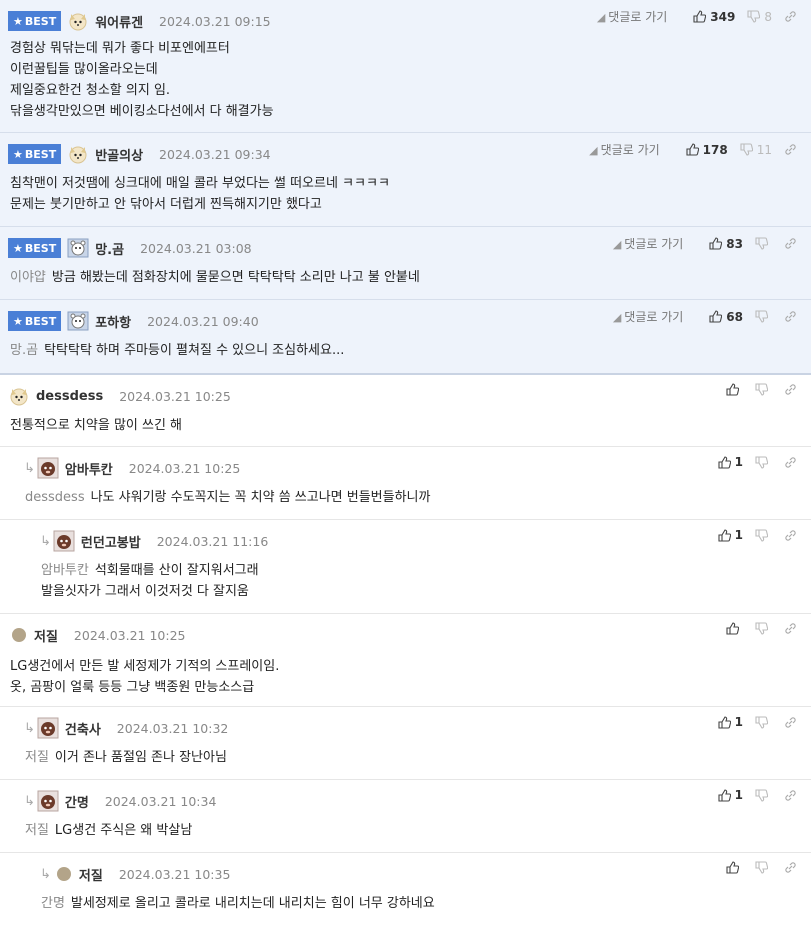  Describe the element at coordinates (111, 541) in the screenshot. I see `nickname: 런던고봉밥` at that location.